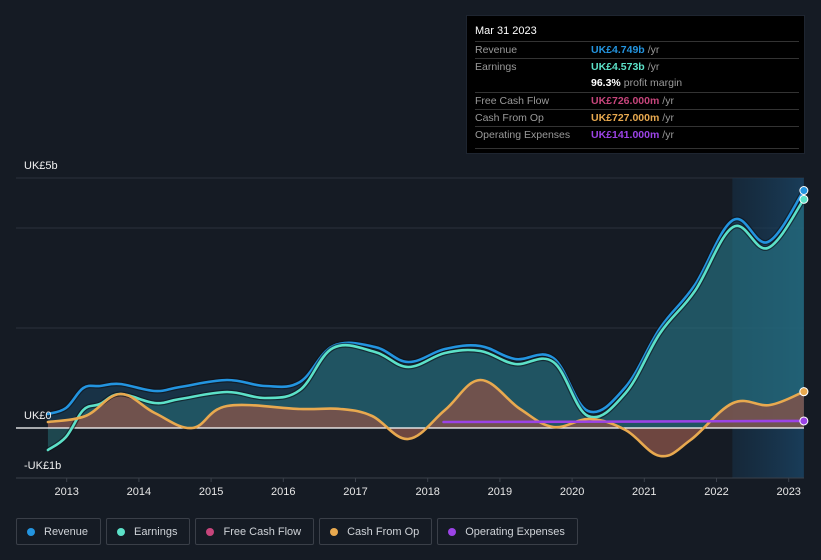 Image resolution: width=821 pixels, height=560 pixels. Describe the element at coordinates (283, 492) in the screenshot. I see `x-tick-label: 2016` at that location.